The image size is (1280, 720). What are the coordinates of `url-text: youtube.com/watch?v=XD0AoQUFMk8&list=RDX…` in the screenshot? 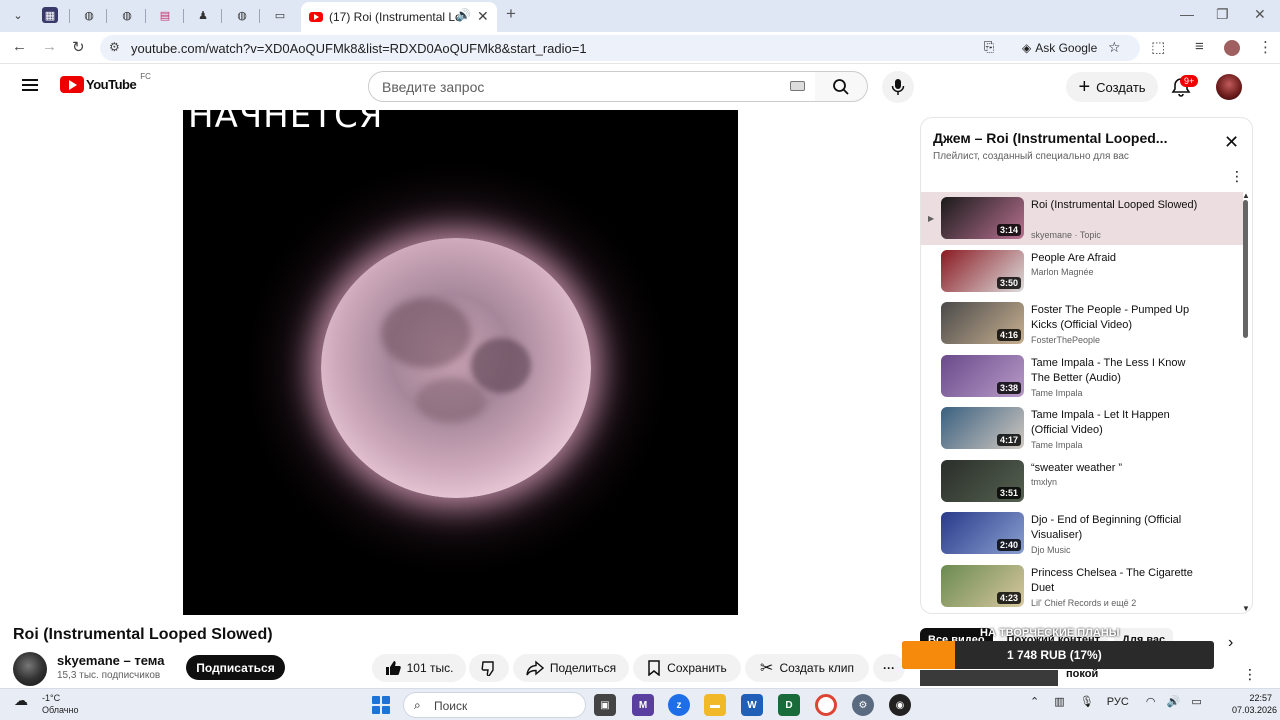 It's located at (359, 48).